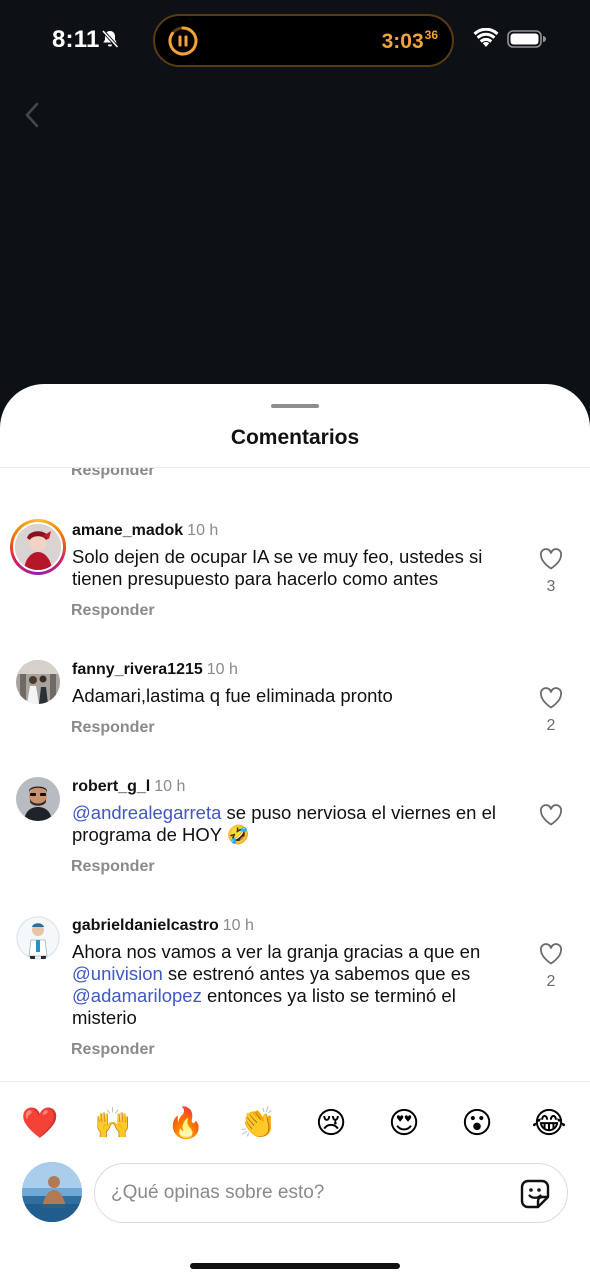 The width and height of the screenshot is (590, 1280). What do you see at coordinates (110, 39) in the screenshot?
I see `bell-muted-icon` at bounding box center [110, 39].